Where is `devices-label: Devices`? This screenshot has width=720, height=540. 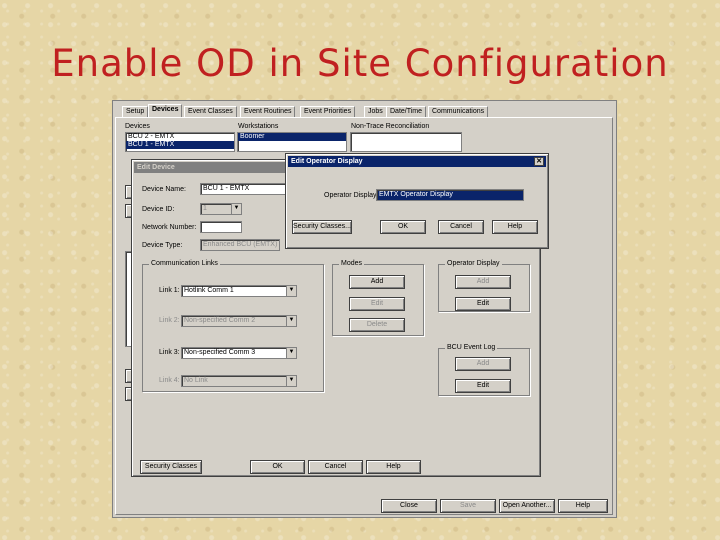 devices-label: Devices is located at coordinates (137, 126).